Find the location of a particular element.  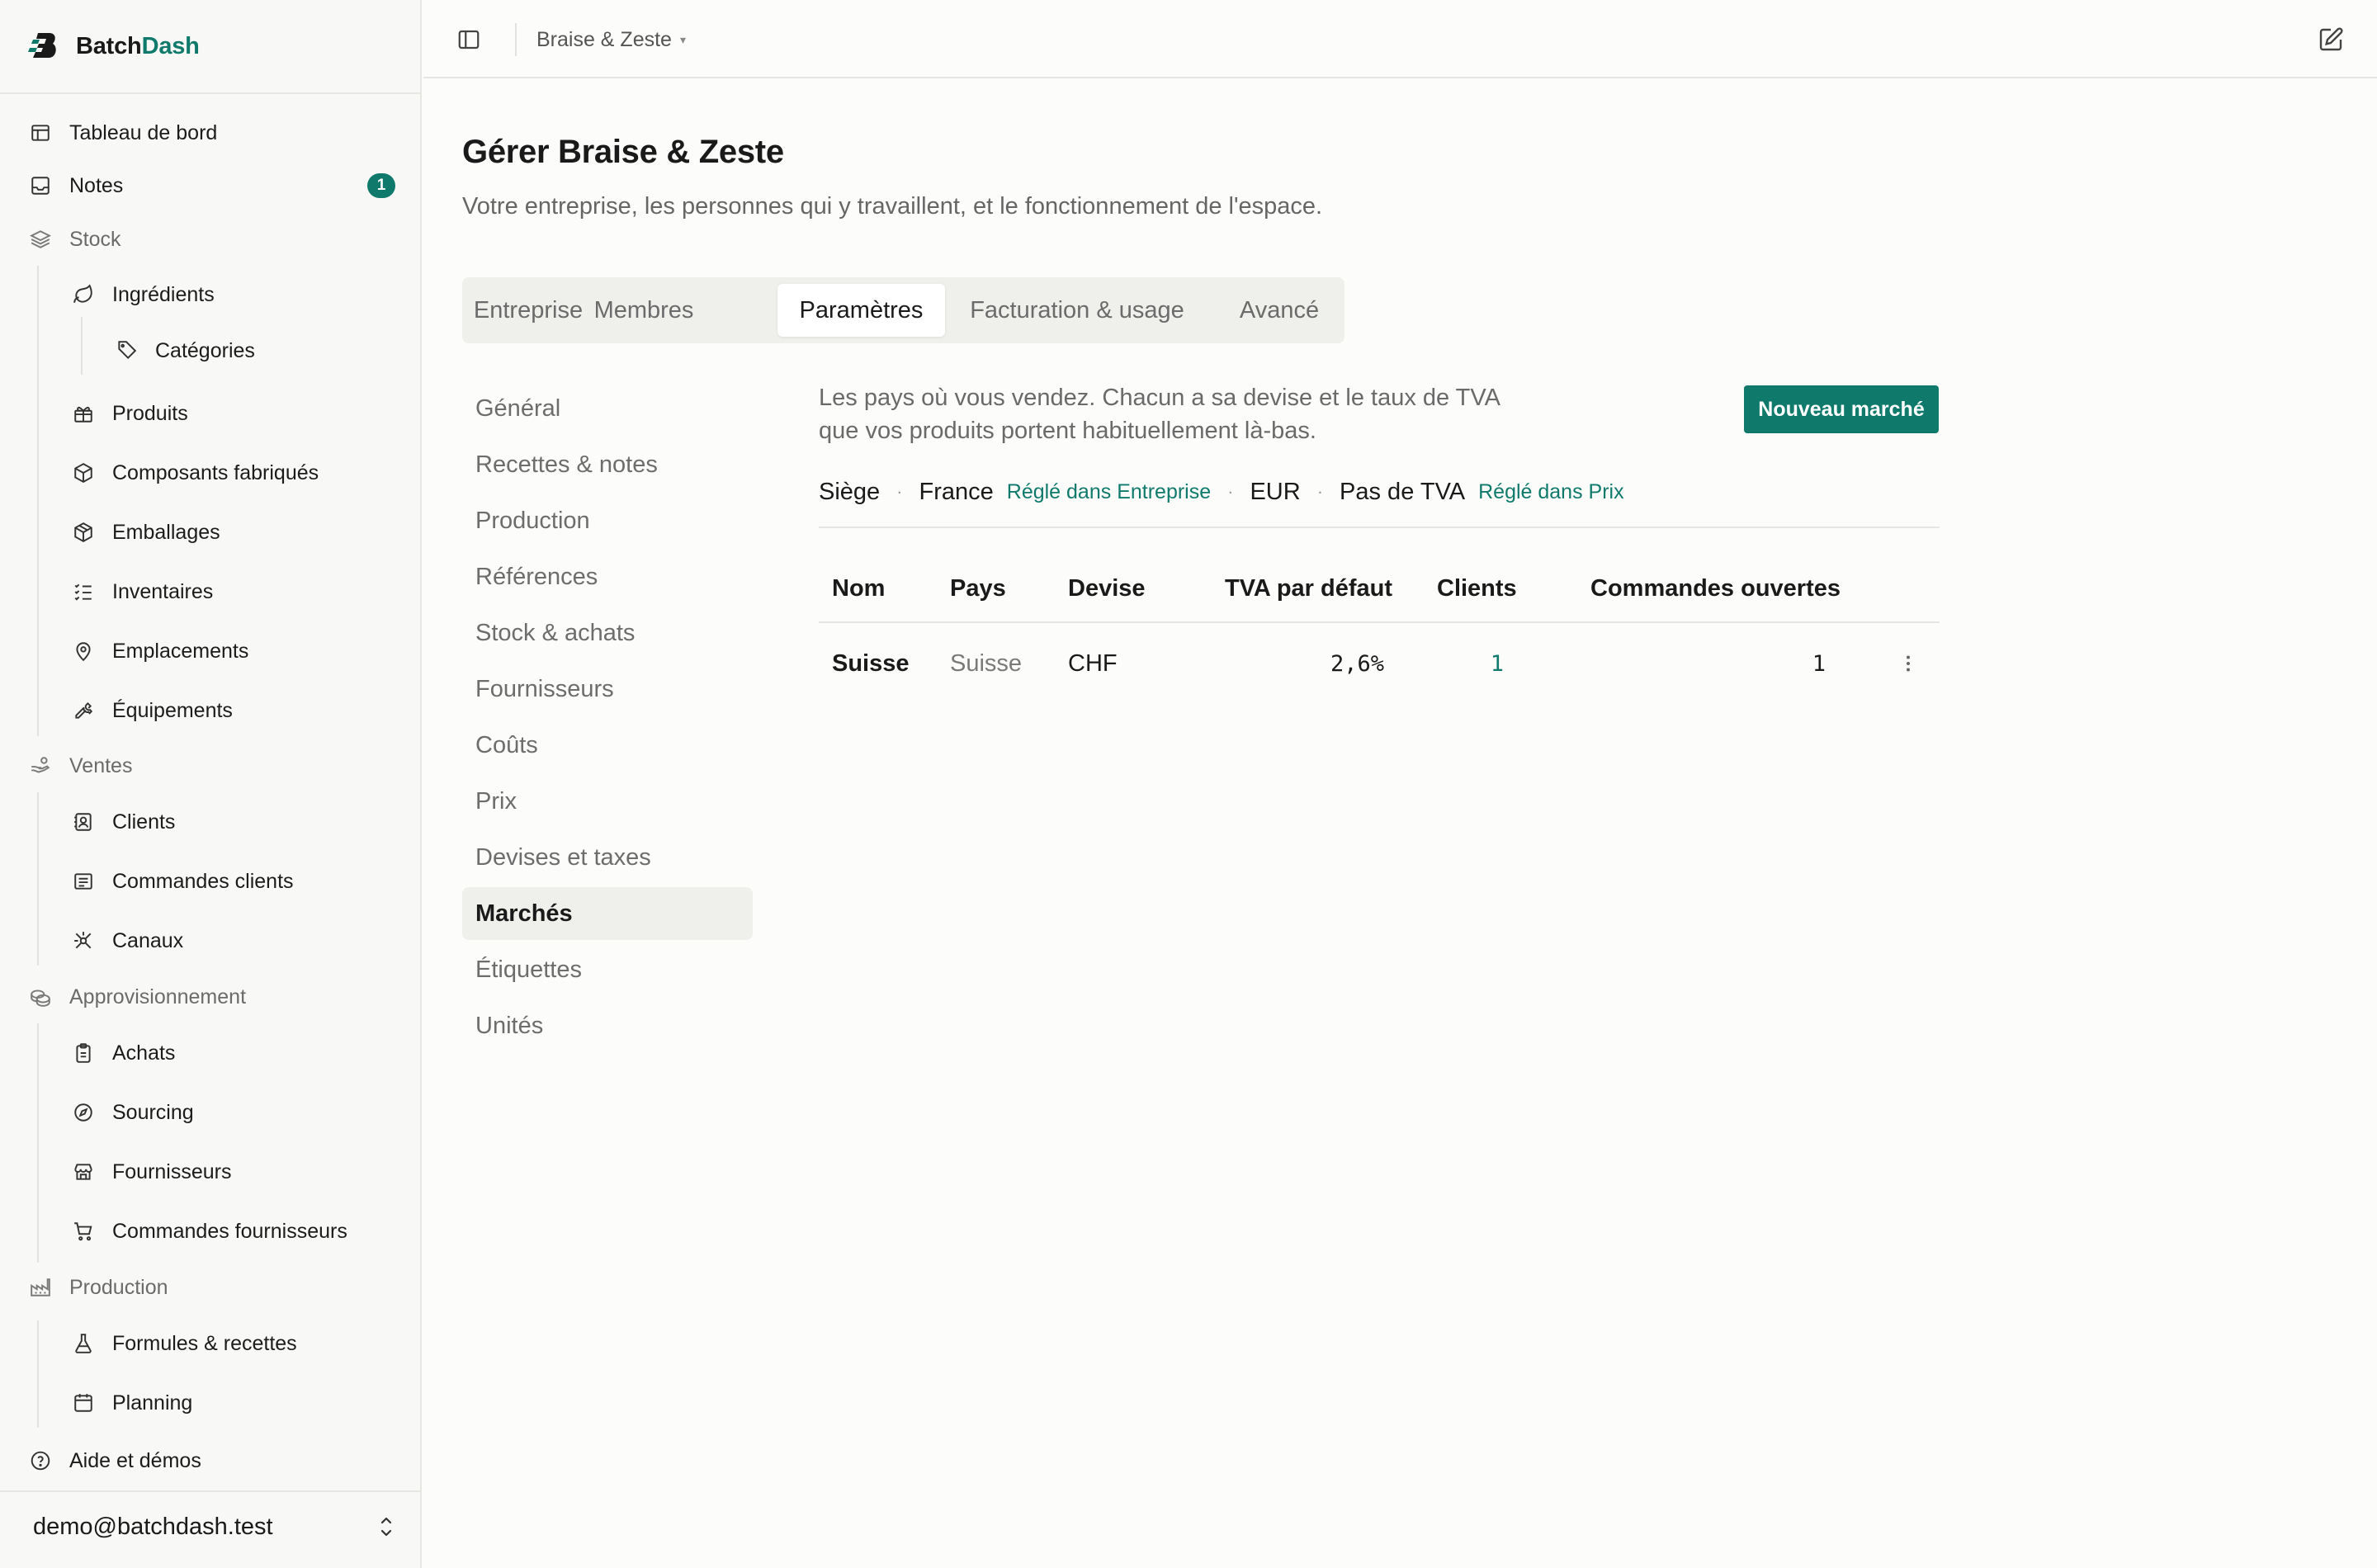

subnav-couts: Coûts is located at coordinates (607, 745).